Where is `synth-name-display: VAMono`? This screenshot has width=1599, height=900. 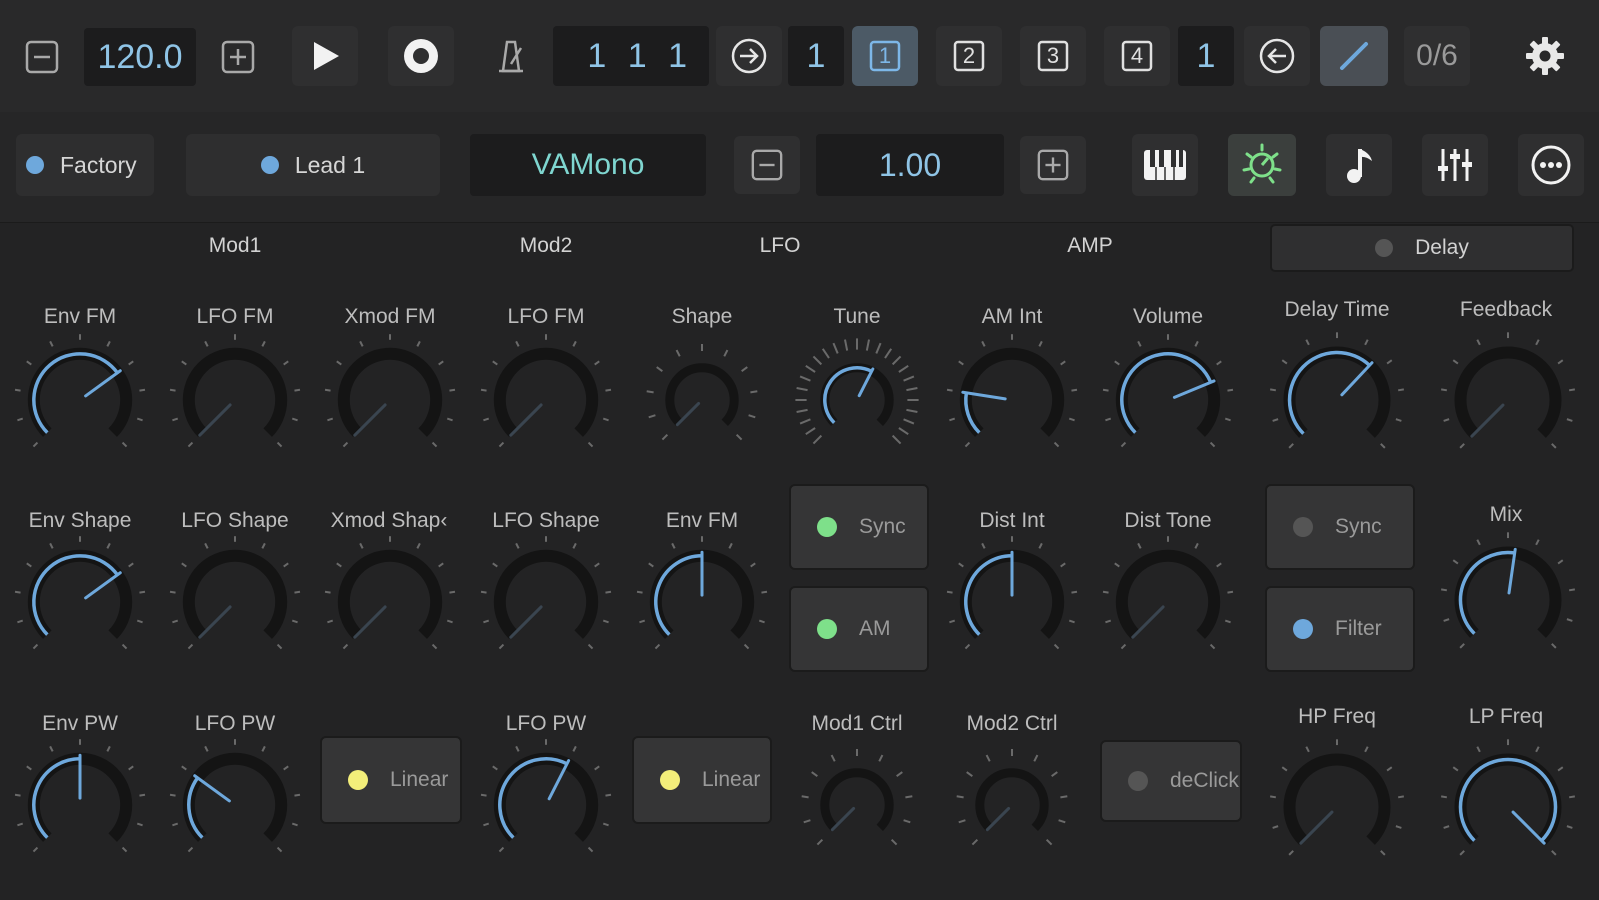 synth-name-display: VAMono is located at coordinates (588, 165).